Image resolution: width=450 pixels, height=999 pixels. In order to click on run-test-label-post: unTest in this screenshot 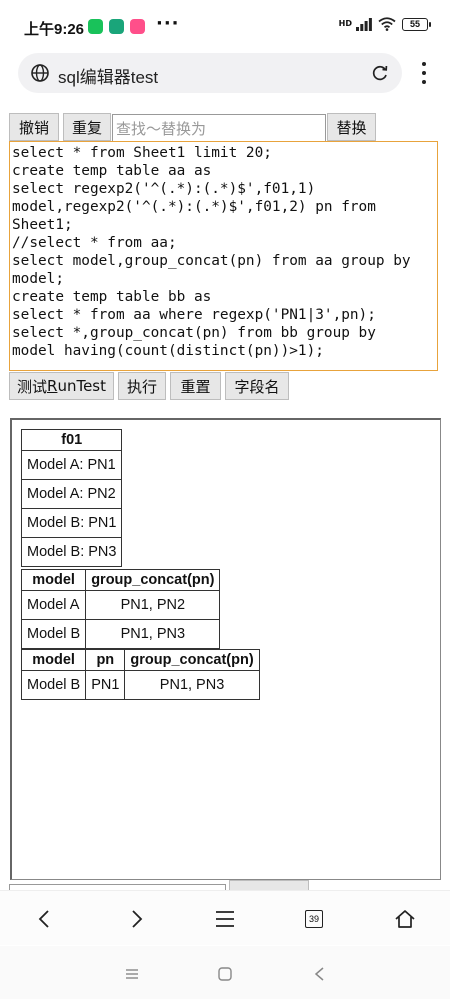, I will do `click(81, 386)`.